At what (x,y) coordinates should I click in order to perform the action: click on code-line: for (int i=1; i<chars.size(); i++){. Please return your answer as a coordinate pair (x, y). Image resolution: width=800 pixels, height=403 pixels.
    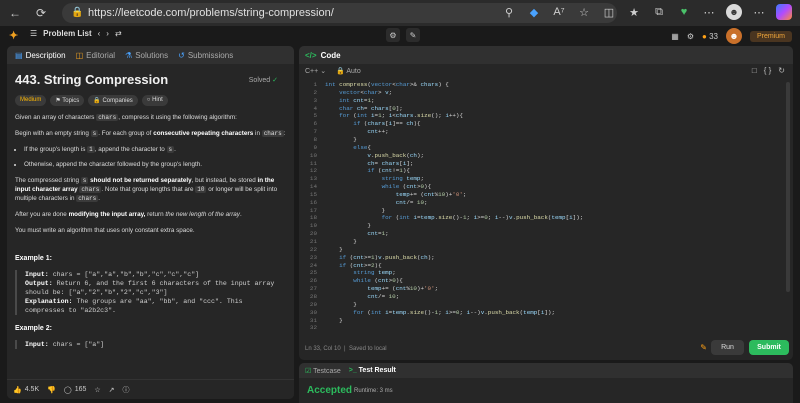
    Looking at the image, I should click on (394, 115).